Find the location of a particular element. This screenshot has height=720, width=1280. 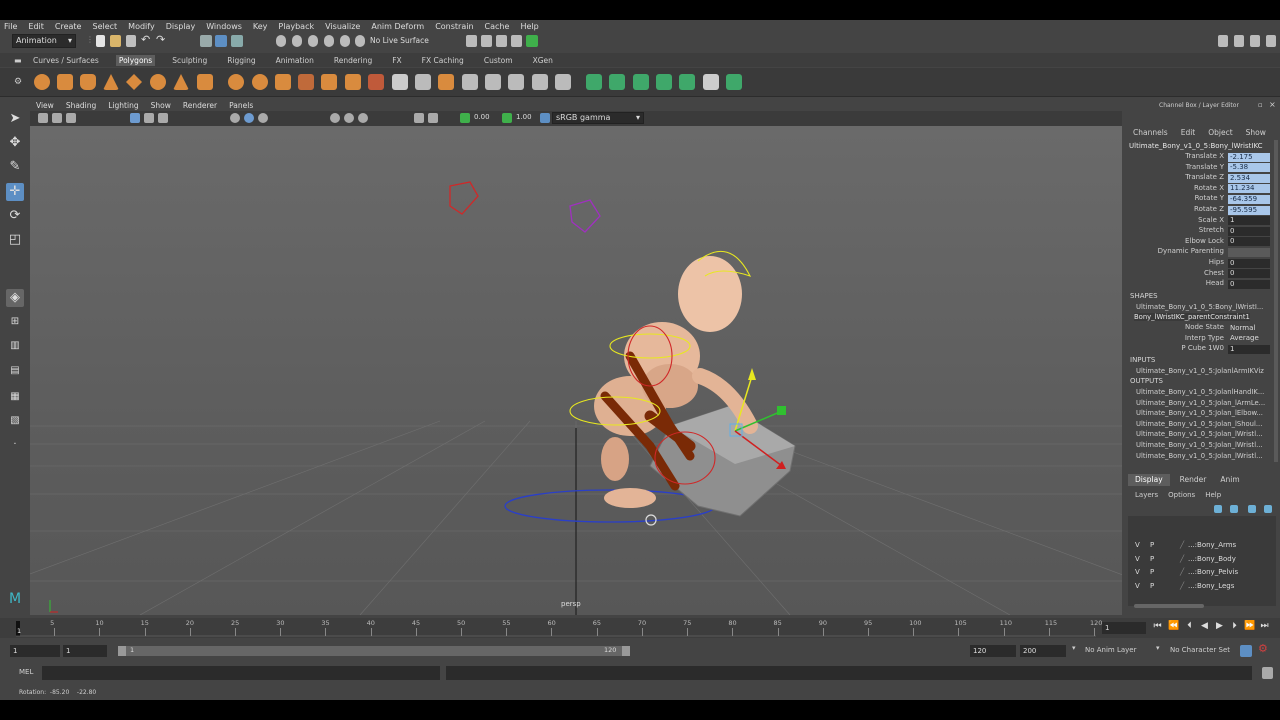

menu-windows: Windows is located at coordinates (224, 26).